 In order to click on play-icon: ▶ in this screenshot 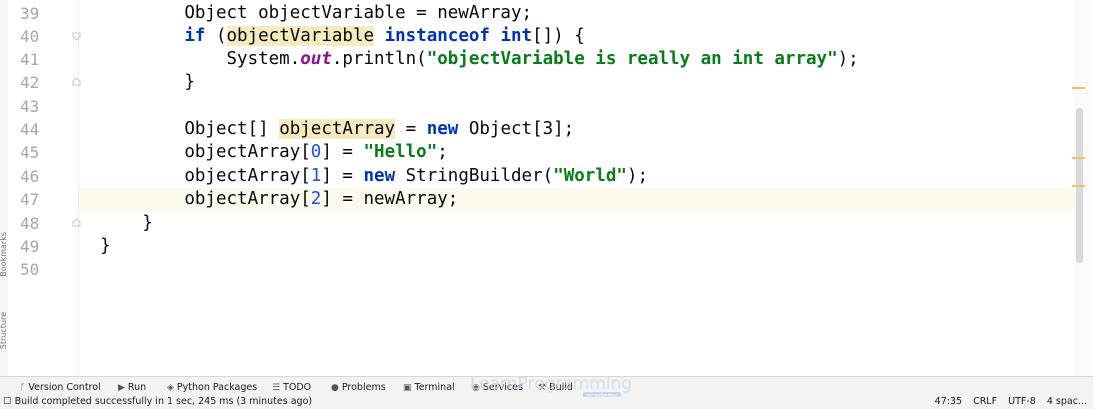, I will do `click(121, 388)`.